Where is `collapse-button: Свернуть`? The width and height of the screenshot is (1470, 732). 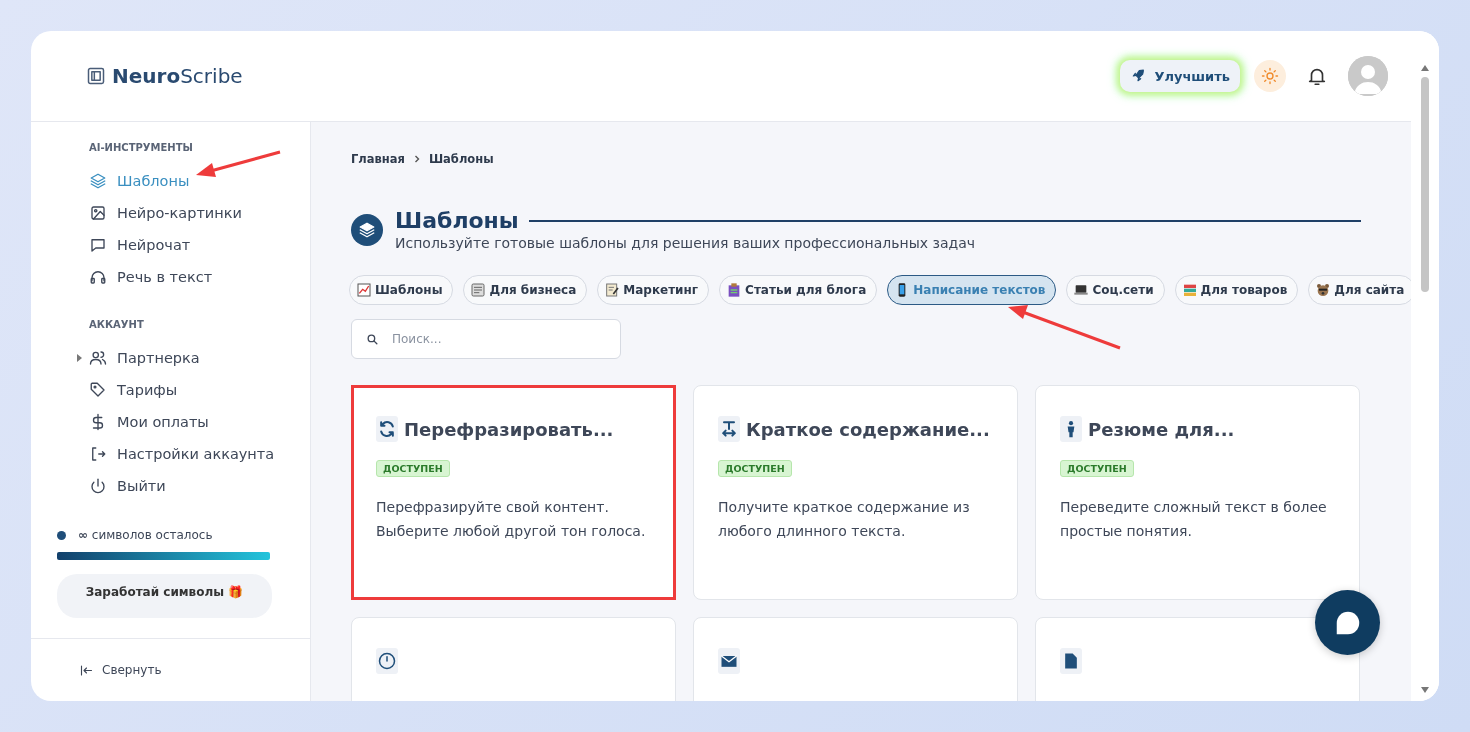
collapse-button: Свернуть is located at coordinates (170, 669).